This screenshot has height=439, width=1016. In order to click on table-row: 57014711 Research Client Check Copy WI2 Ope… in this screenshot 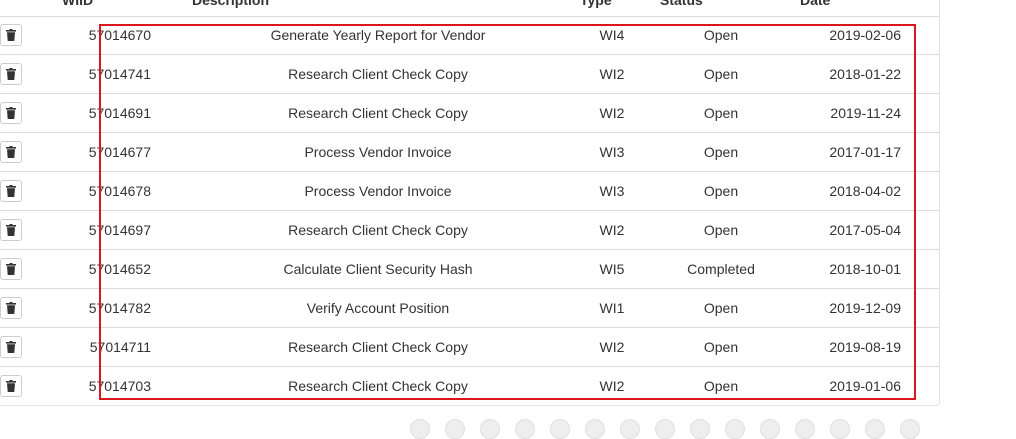, I will do `click(469, 347)`.